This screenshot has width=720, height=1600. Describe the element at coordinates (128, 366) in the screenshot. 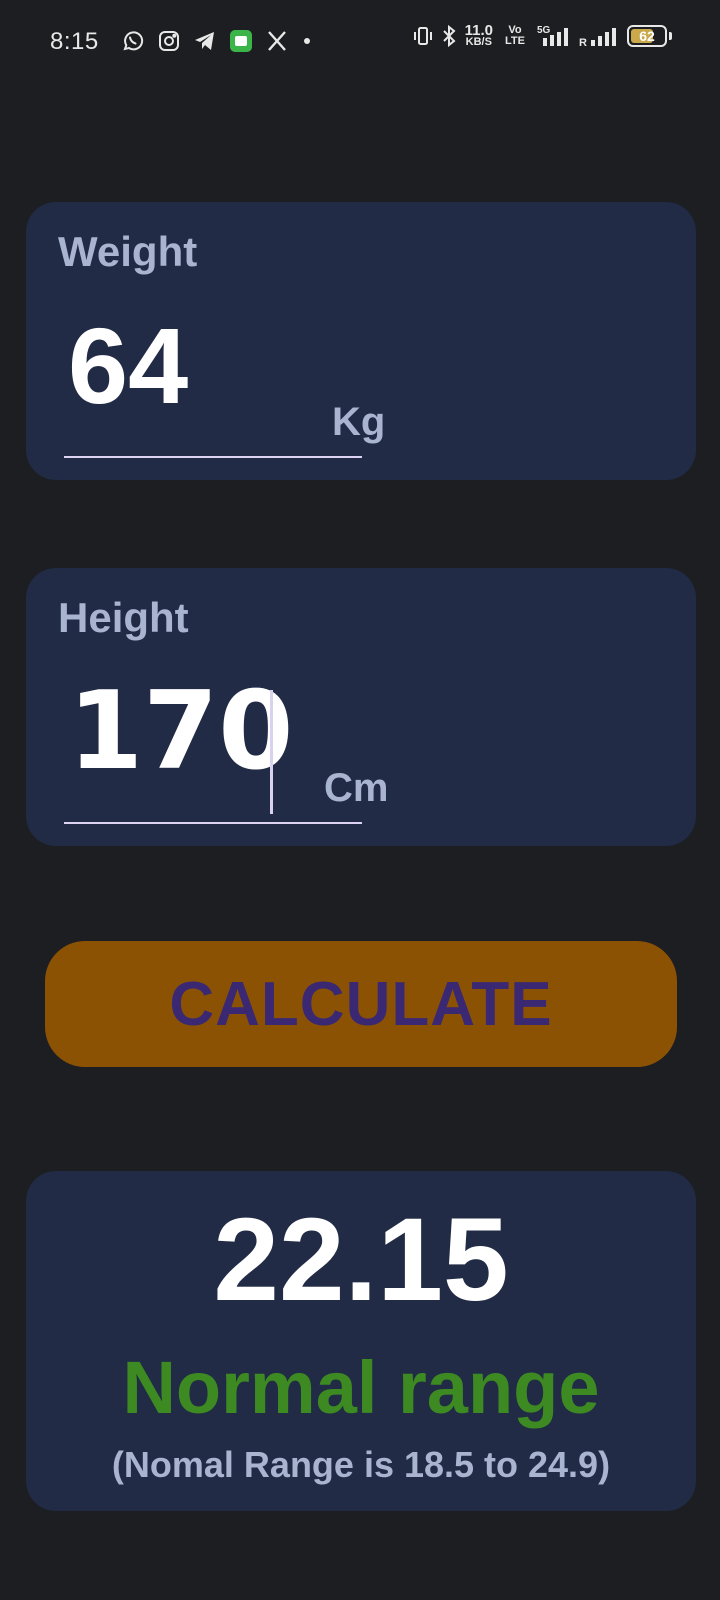

I see `weight-input: 64` at that location.